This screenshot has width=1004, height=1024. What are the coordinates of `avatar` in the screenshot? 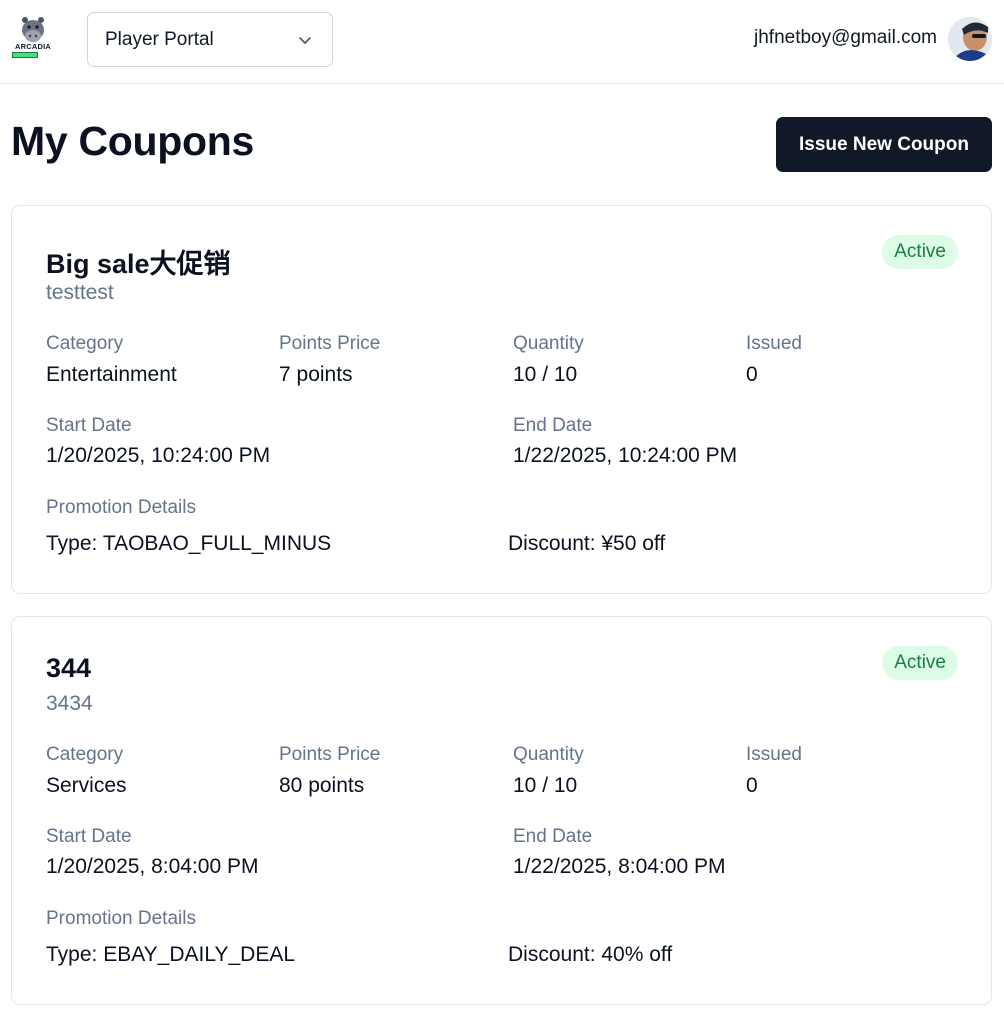 It's located at (970, 39).